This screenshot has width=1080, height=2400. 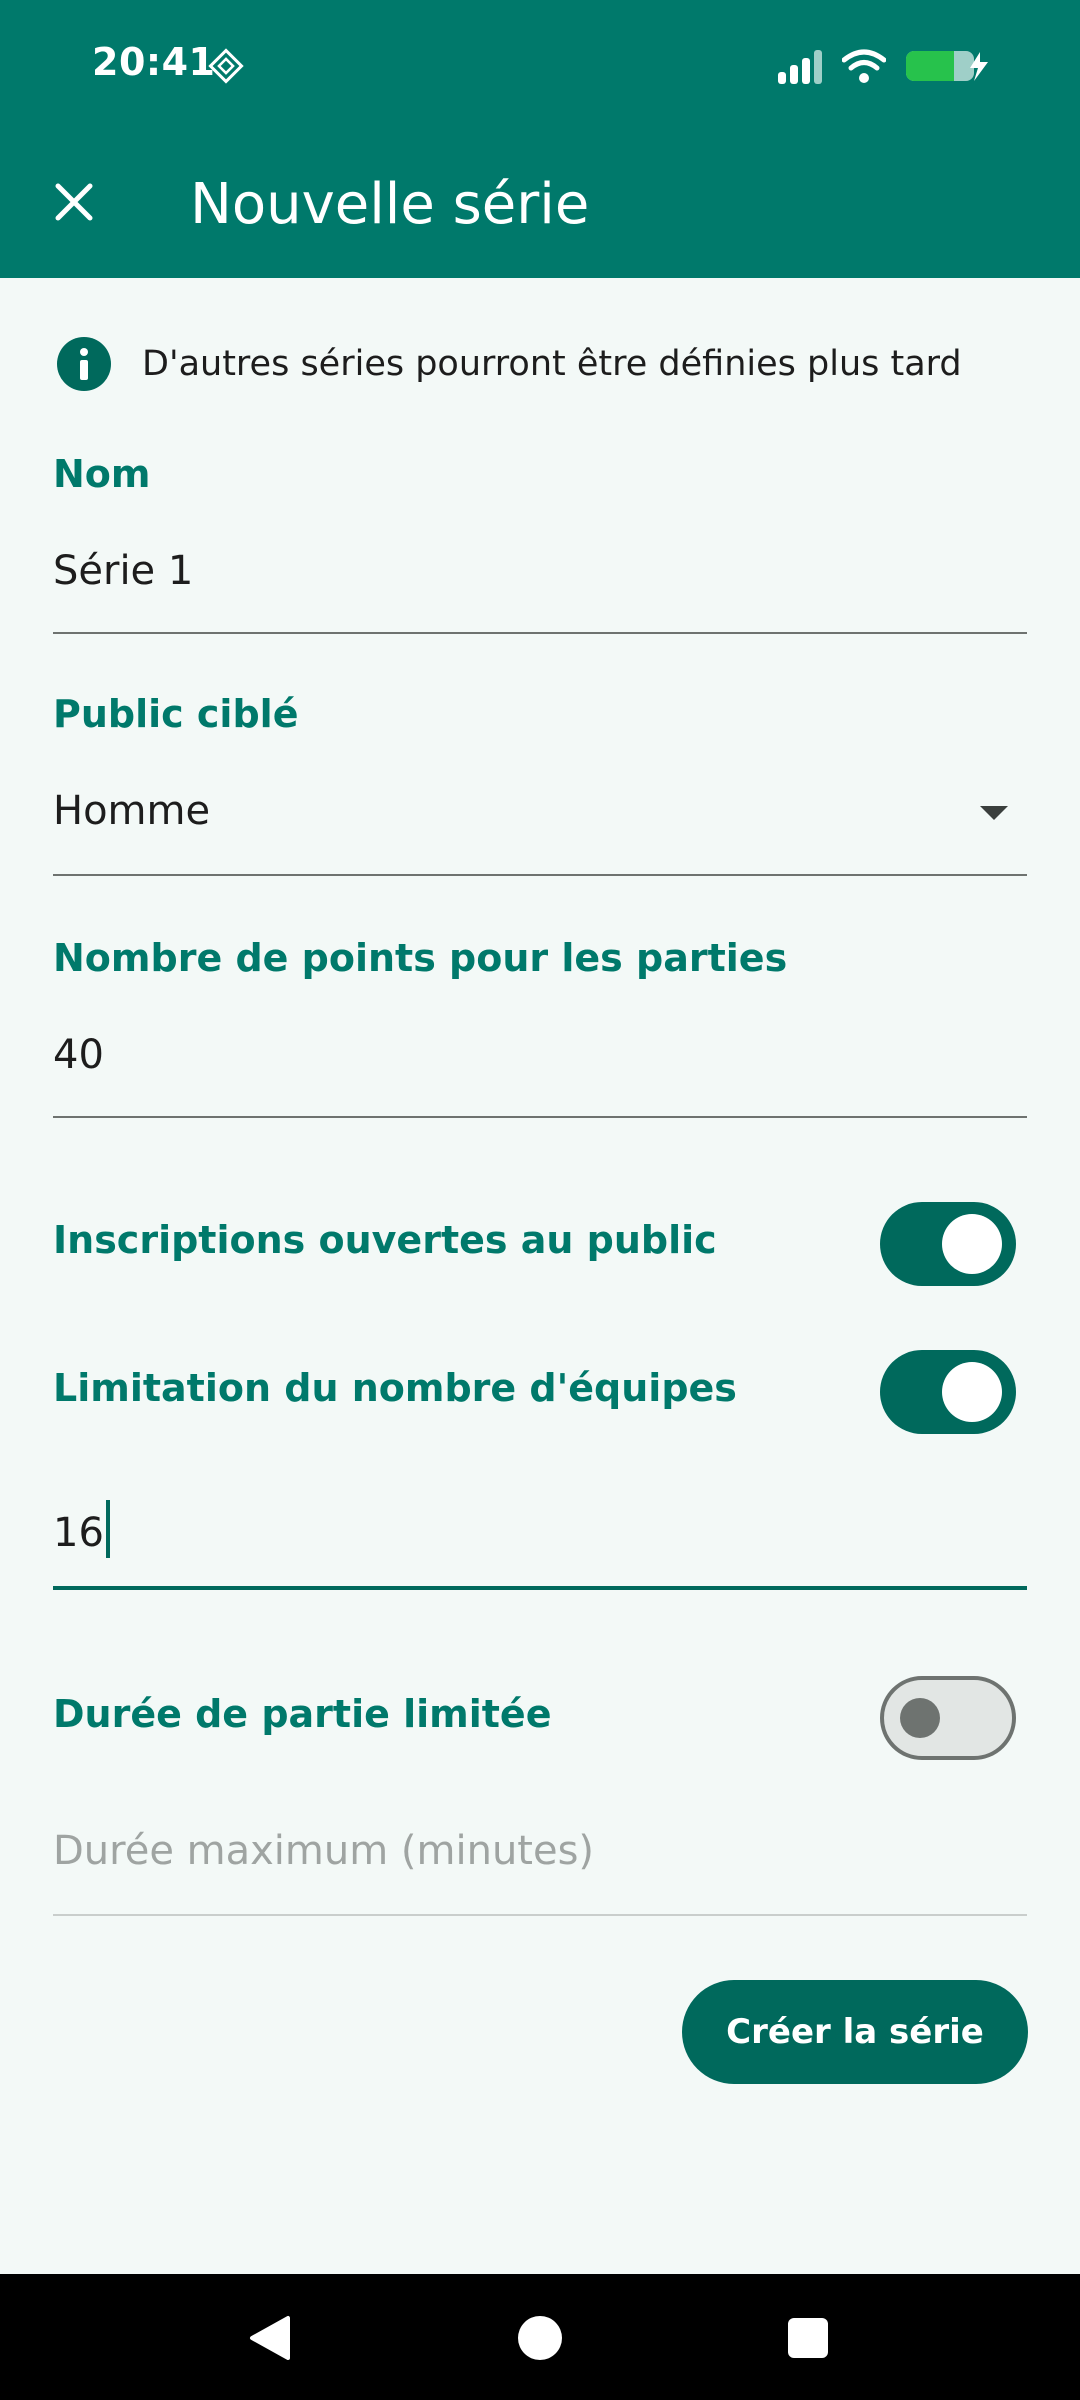 What do you see at coordinates (385, 1240) in the screenshot?
I see `inscriptions-label: Inscriptions ouvertes au public` at bounding box center [385, 1240].